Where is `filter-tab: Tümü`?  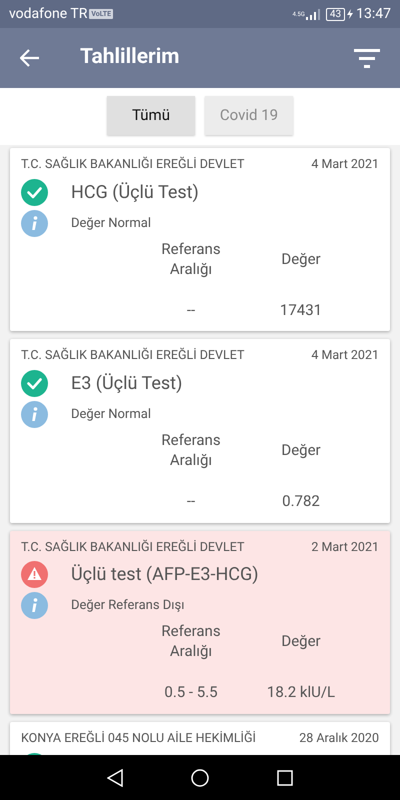
filter-tab: Tümü is located at coordinates (151, 115).